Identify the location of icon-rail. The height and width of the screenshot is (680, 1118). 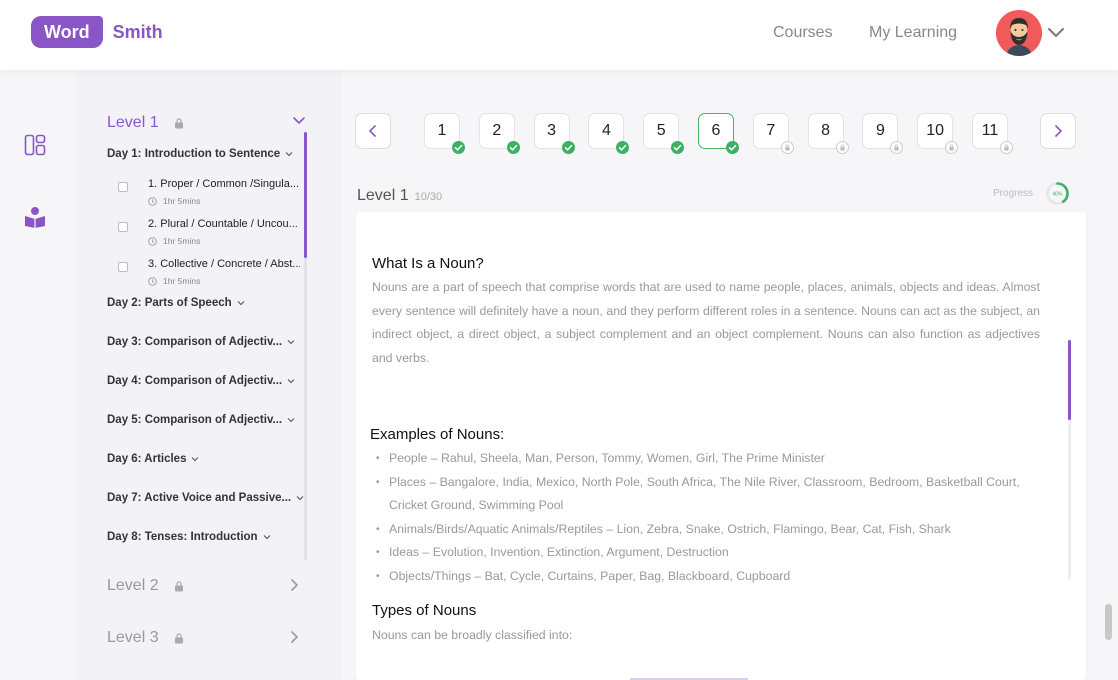
(38, 375).